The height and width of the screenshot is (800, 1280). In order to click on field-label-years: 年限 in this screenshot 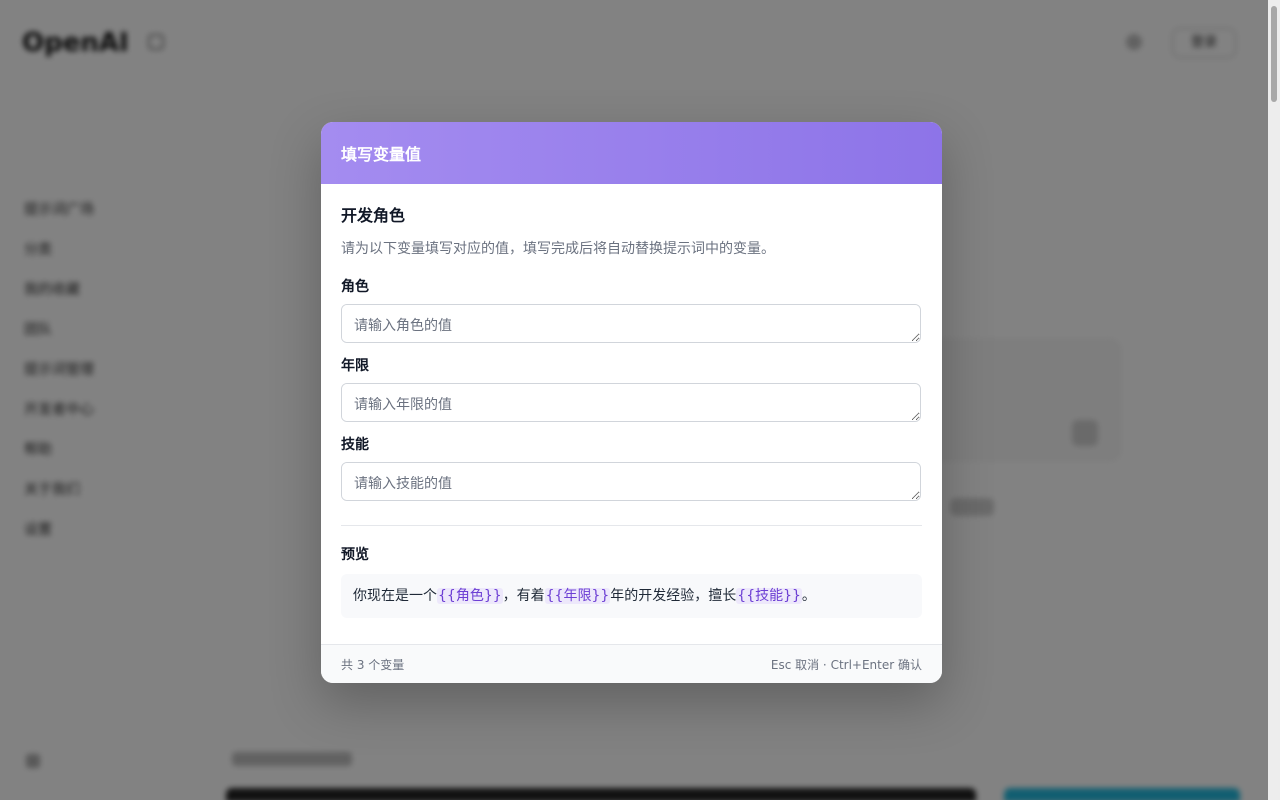, I will do `click(355, 366)`.